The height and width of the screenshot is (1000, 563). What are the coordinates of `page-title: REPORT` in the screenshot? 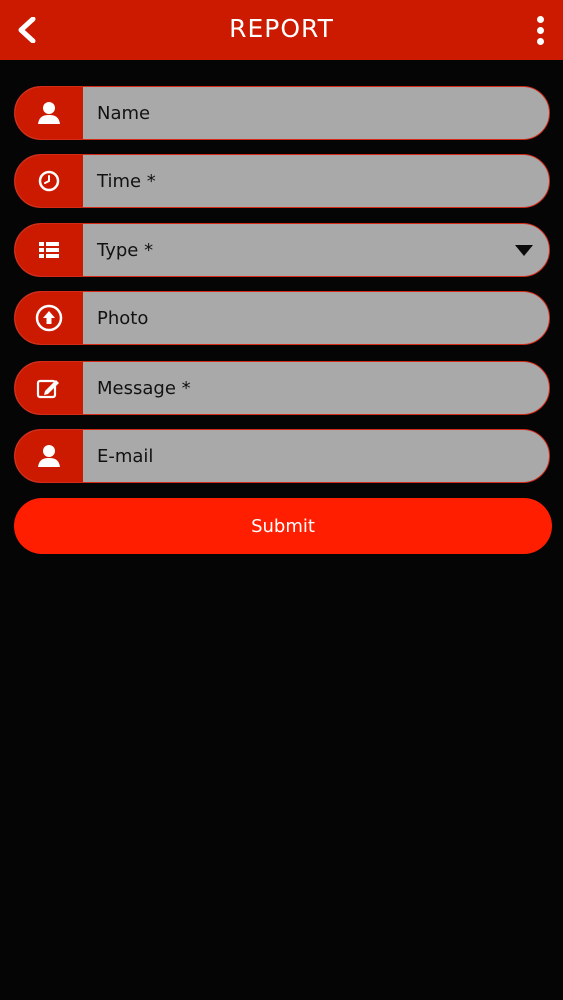 It's located at (281, 28).